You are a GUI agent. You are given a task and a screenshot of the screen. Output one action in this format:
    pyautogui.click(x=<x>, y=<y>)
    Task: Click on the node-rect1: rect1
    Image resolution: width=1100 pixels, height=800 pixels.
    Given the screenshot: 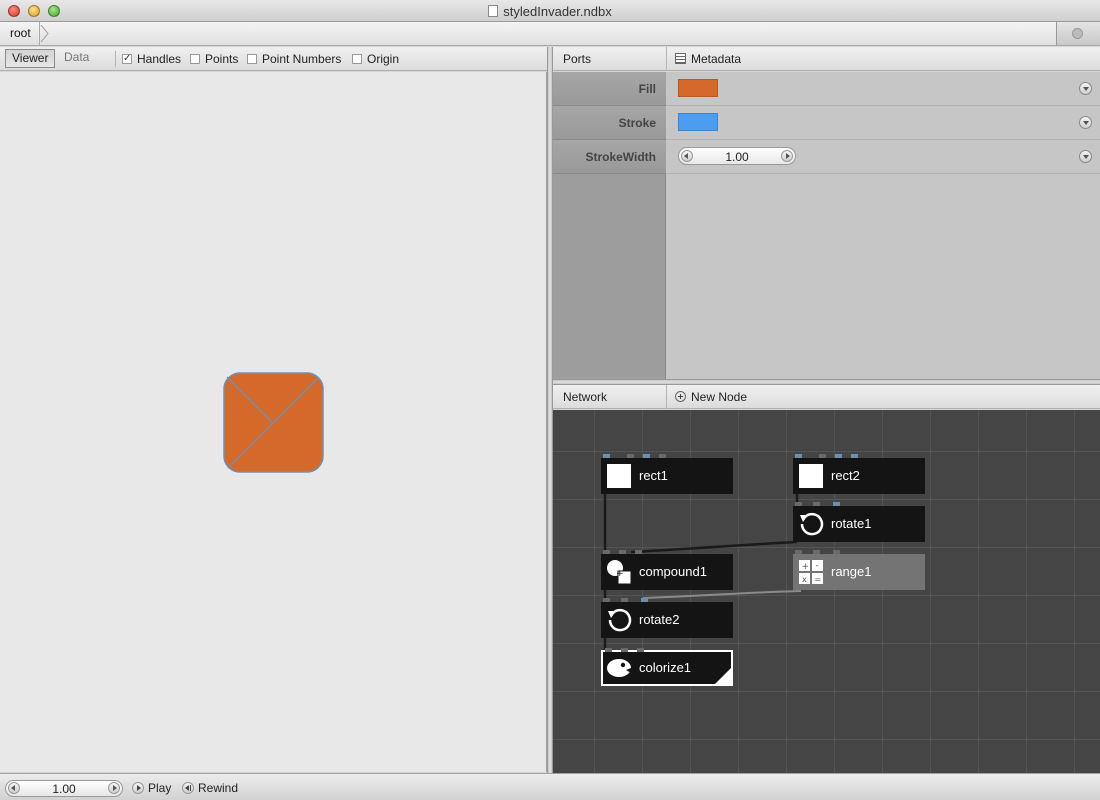 What is the action you would take?
    pyautogui.click(x=667, y=474)
    